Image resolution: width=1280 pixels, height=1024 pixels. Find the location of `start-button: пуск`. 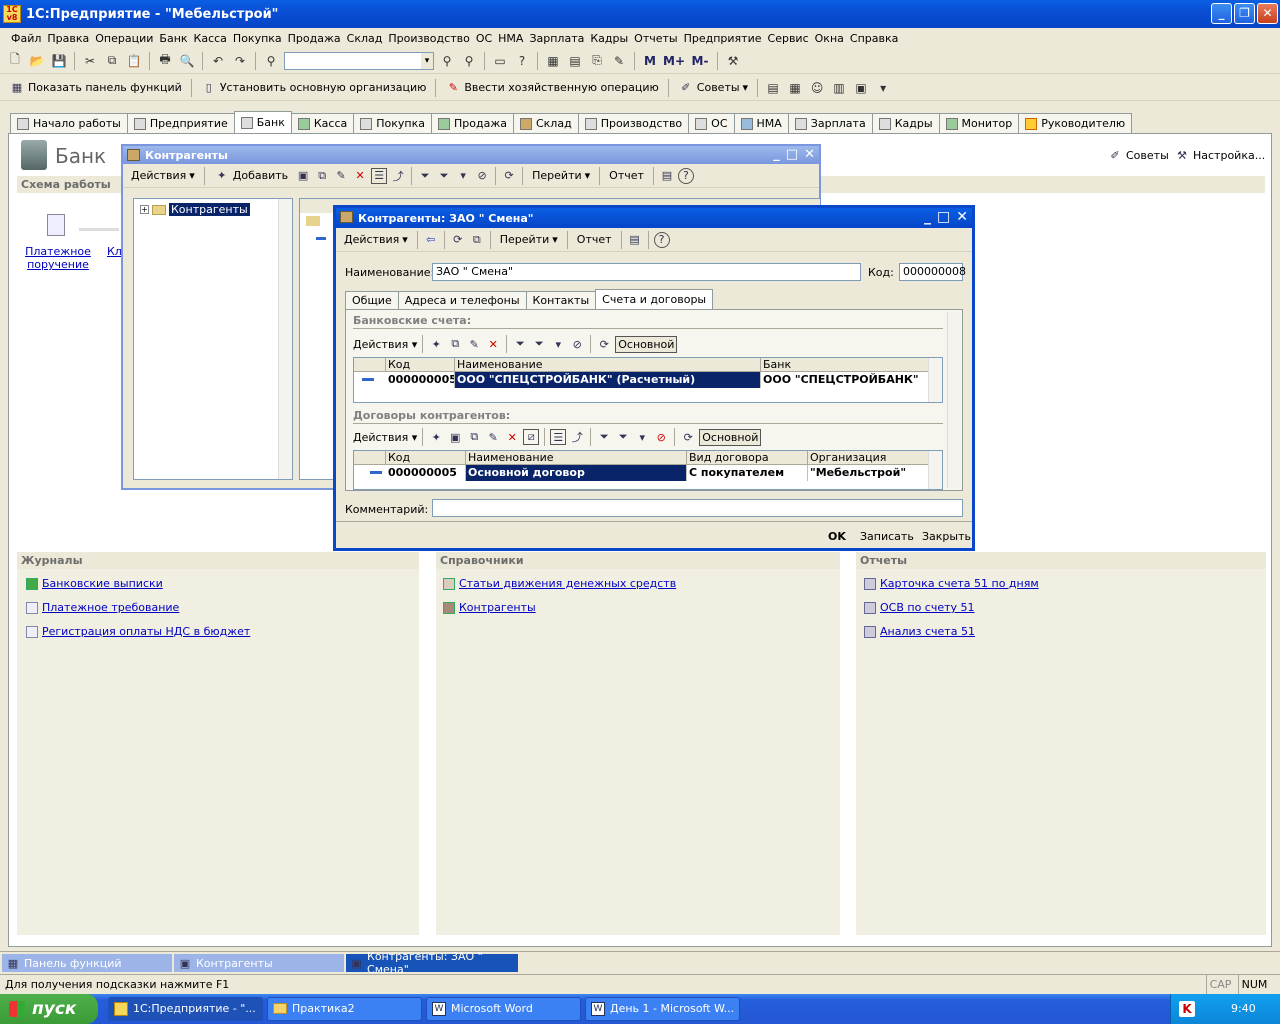

start-button: пуск is located at coordinates (49, 1009).